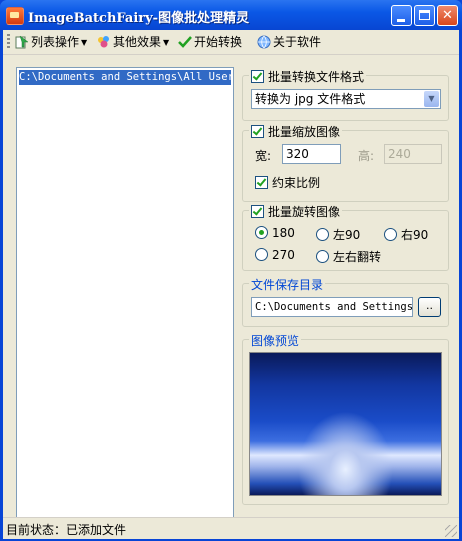 This screenshot has height=541, width=462. Describe the element at coordinates (311, 154) in the screenshot. I see `width-input: 320` at that location.